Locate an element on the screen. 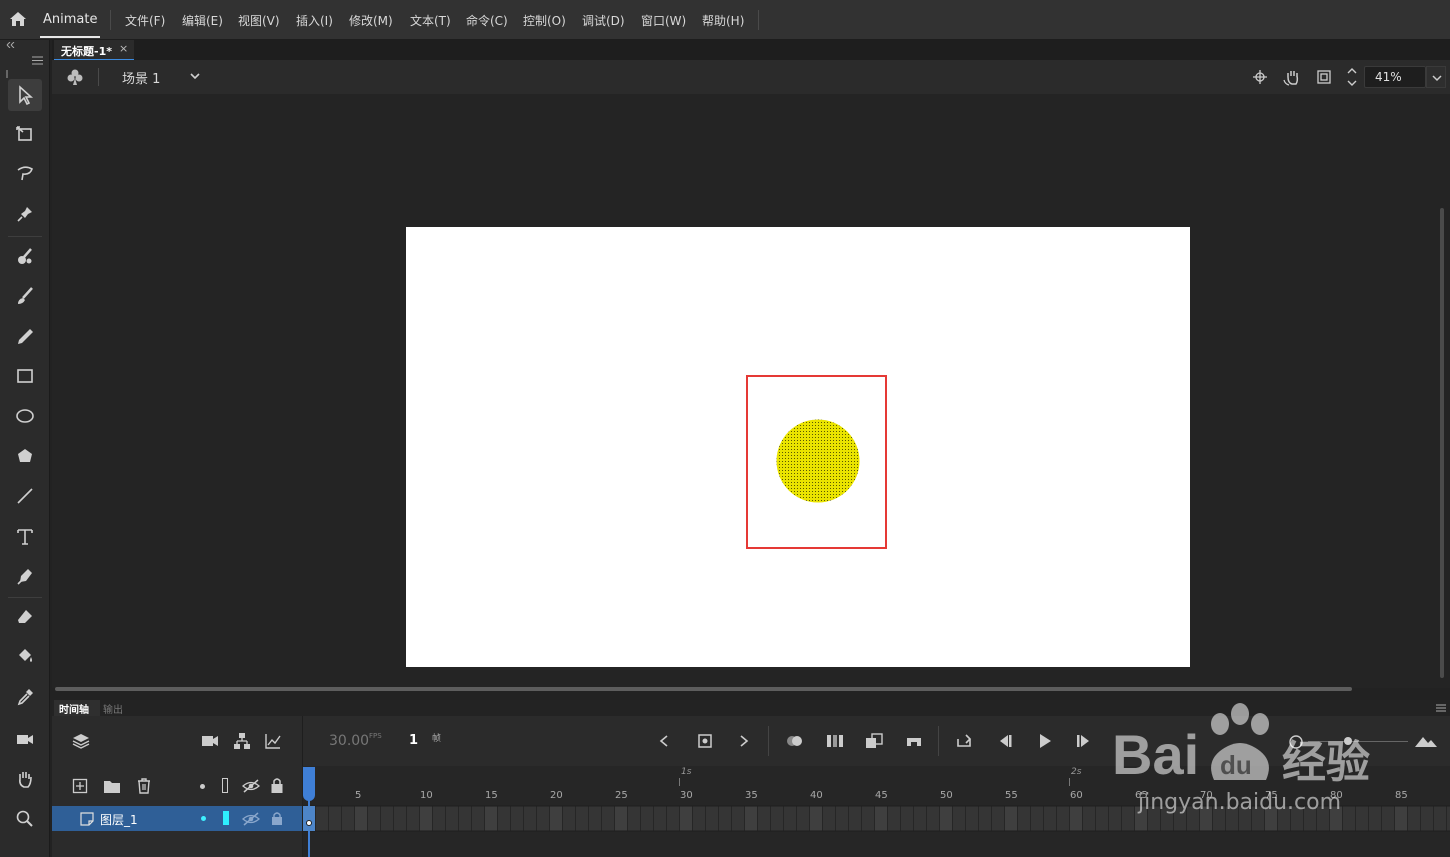 This screenshot has height=857, width=1450. app-name: Animate is located at coordinates (70, 19).